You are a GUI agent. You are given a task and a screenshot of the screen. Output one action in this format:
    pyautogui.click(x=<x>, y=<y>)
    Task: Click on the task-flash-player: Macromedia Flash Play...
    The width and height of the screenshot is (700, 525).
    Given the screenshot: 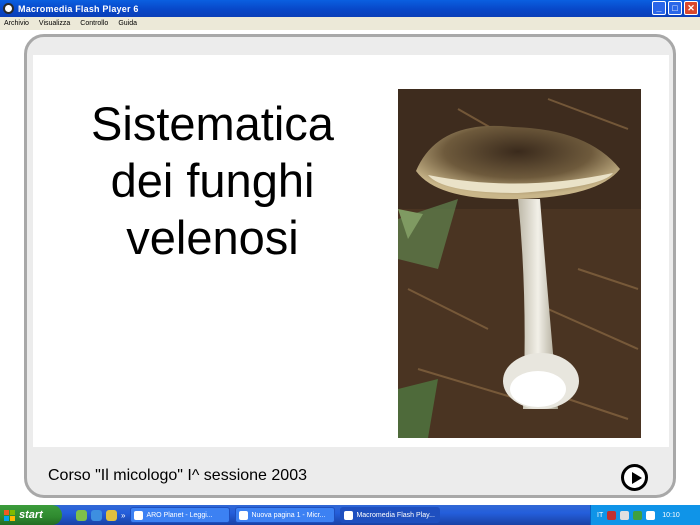 What is the action you would take?
    pyautogui.click(x=390, y=515)
    